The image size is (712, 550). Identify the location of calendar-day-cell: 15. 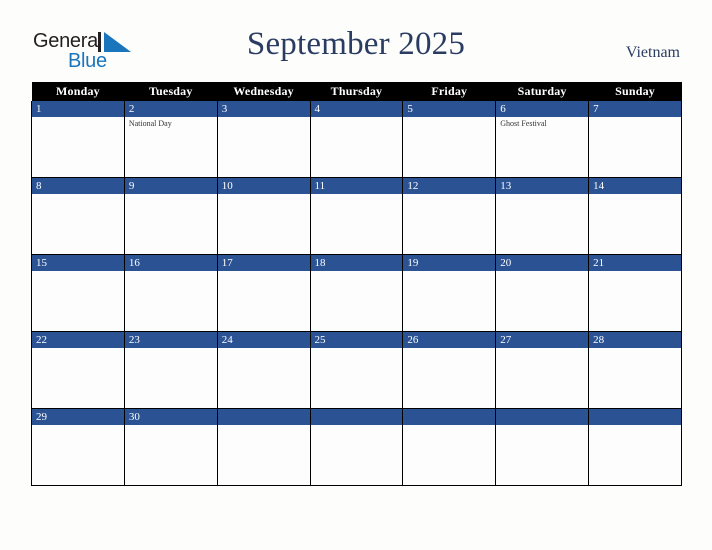
(78, 293).